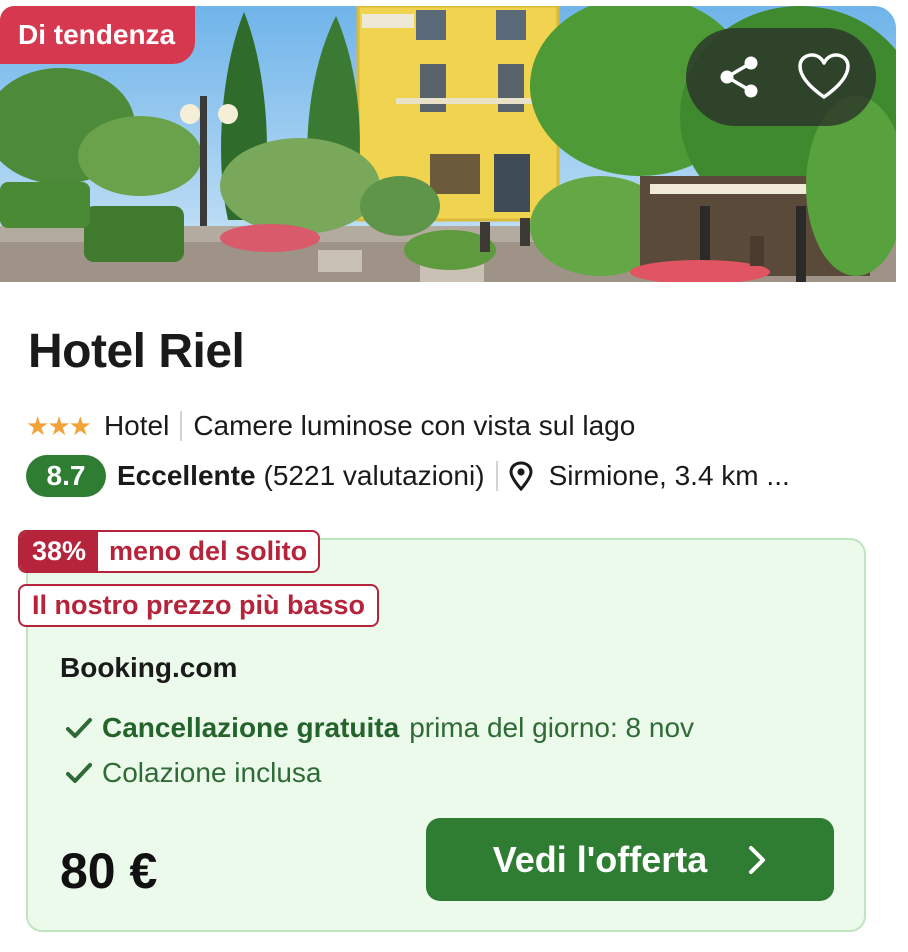  What do you see at coordinates (149, 667) in the screenshot?
I see `offer-provider: Booking.com` at bounding box center [149, 667].